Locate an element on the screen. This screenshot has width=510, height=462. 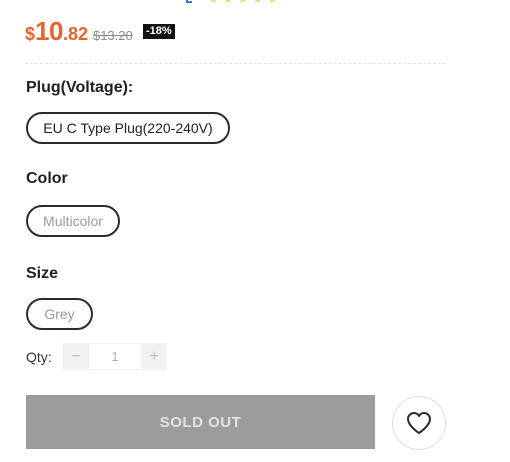
price-row: $ 10 .82 $13.20 is located at coordinates (79, 31).